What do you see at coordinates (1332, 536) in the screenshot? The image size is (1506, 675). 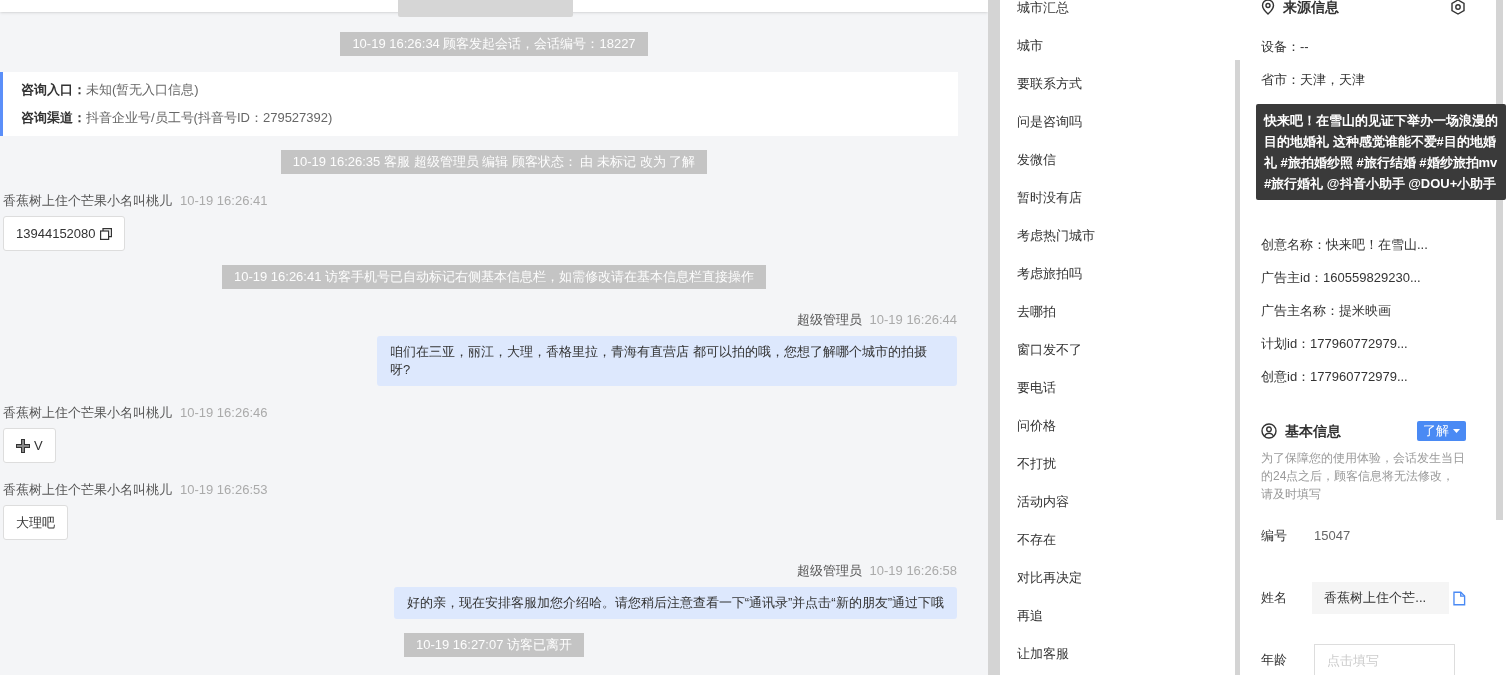 I see `field-value: 15047` at bounding box center [1332, 536].